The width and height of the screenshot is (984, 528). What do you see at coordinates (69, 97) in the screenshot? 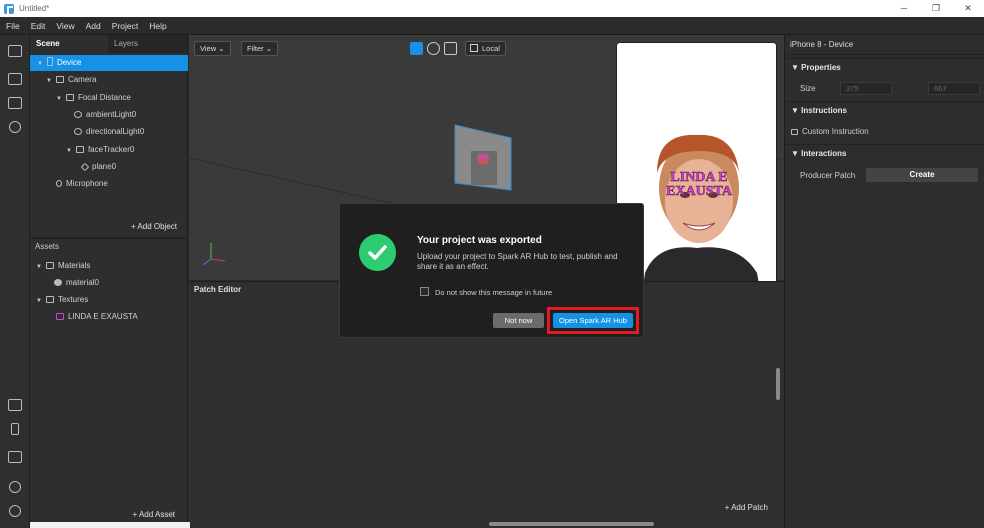
I see `focal-icon` at bounding box center [69, 97].